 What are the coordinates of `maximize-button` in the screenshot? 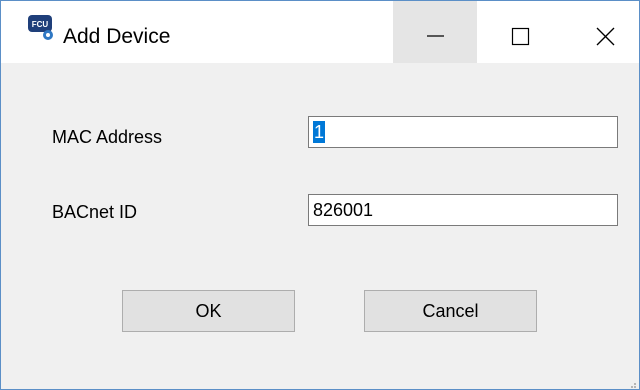 It's located at (519, 32).